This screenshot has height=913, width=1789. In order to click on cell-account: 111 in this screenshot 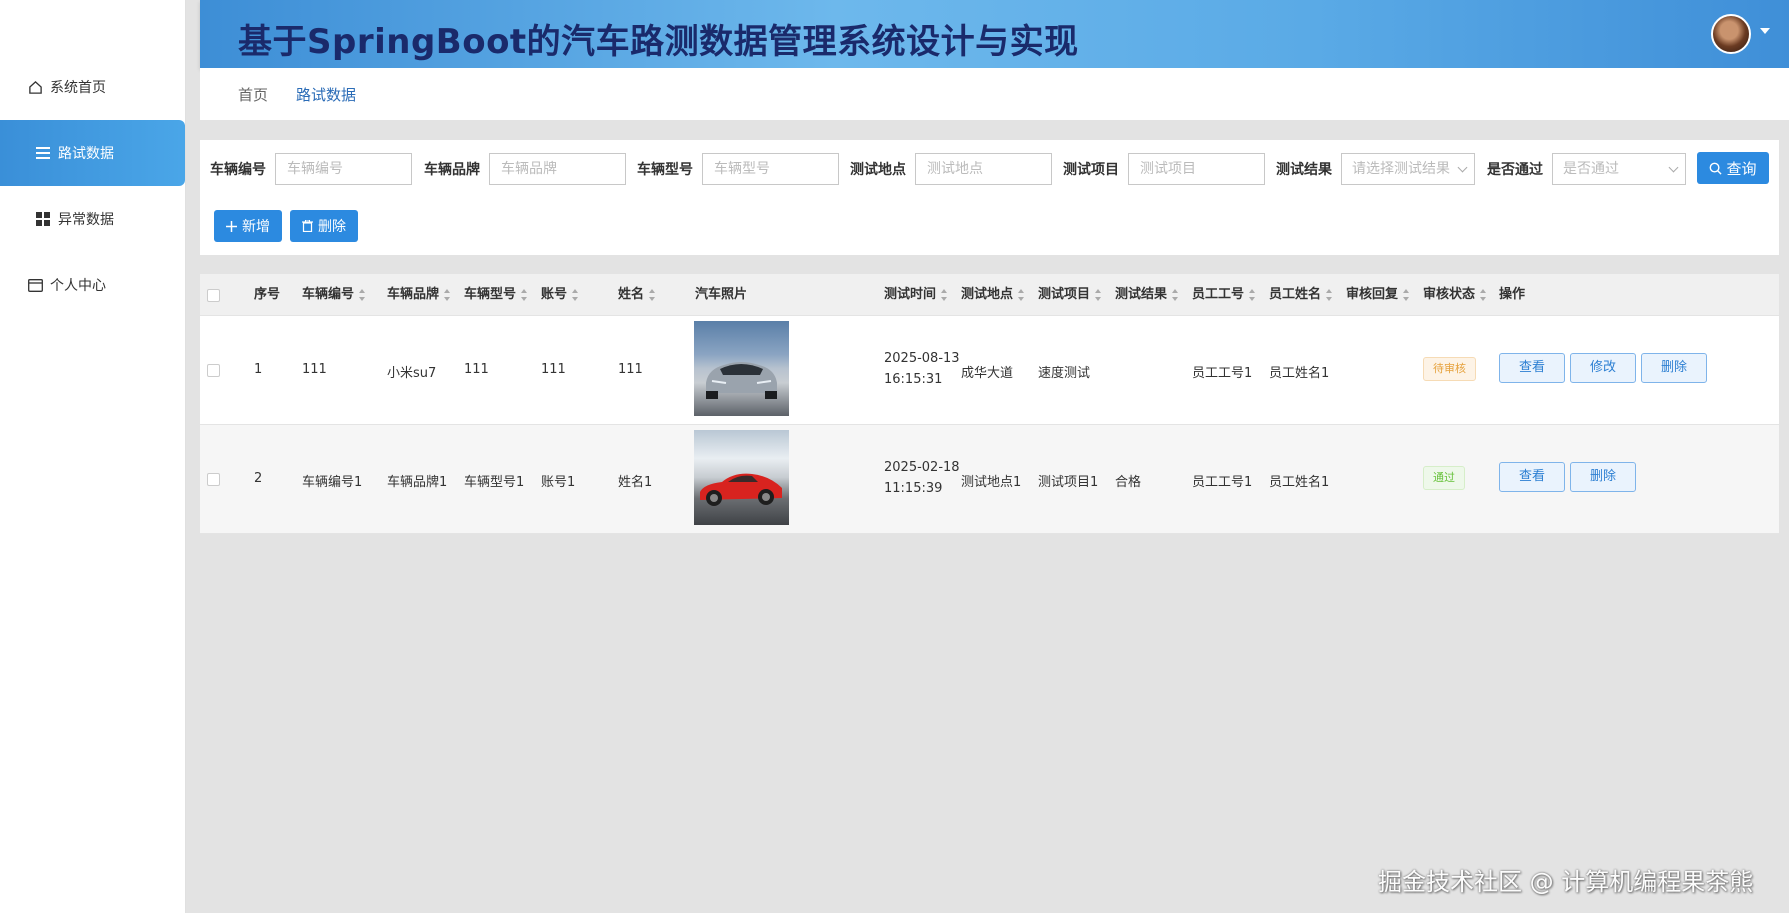, I will do `click(553, 369)`.